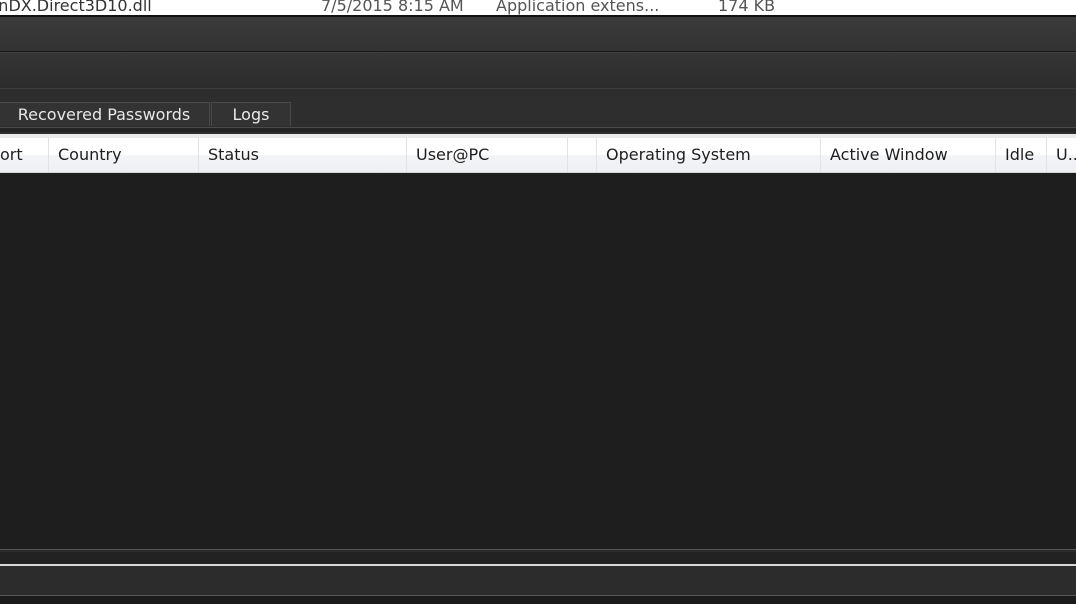 Image resolution: width=1076 pixels, height=604 pixels. What do you see at coordinates (582, 155) in the screenshot?
I see `column-header-blank` at bounding box center [582, 155].